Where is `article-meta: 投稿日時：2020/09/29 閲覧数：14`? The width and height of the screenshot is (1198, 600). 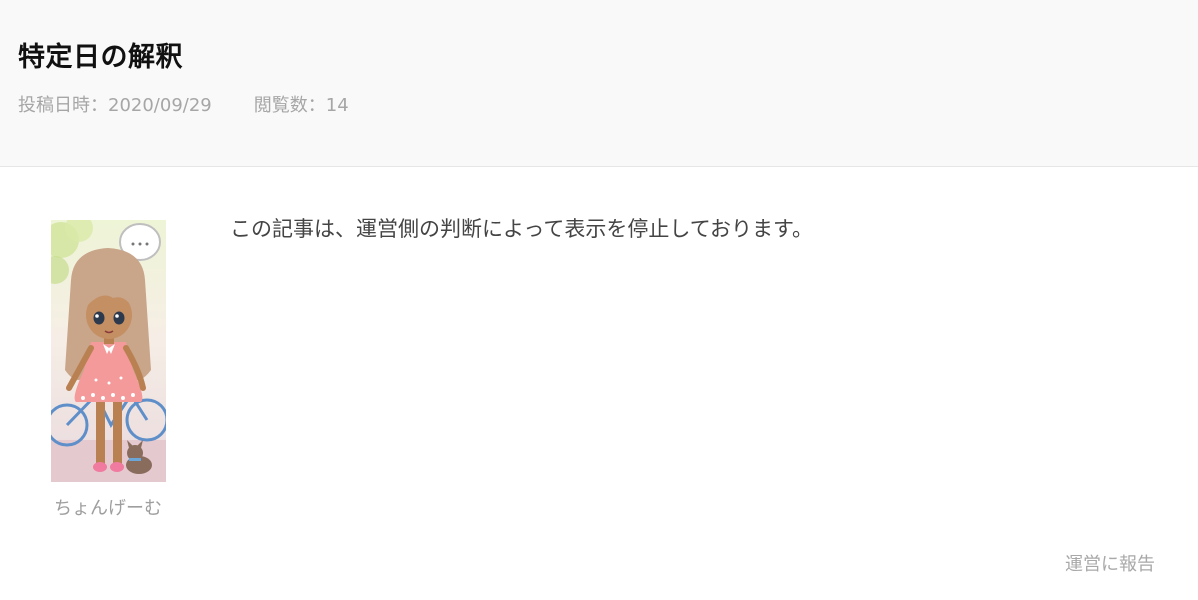
article-meta: 投稿日時：2020/09/29 閲覧数：14 is located at coordinates (183, 106).